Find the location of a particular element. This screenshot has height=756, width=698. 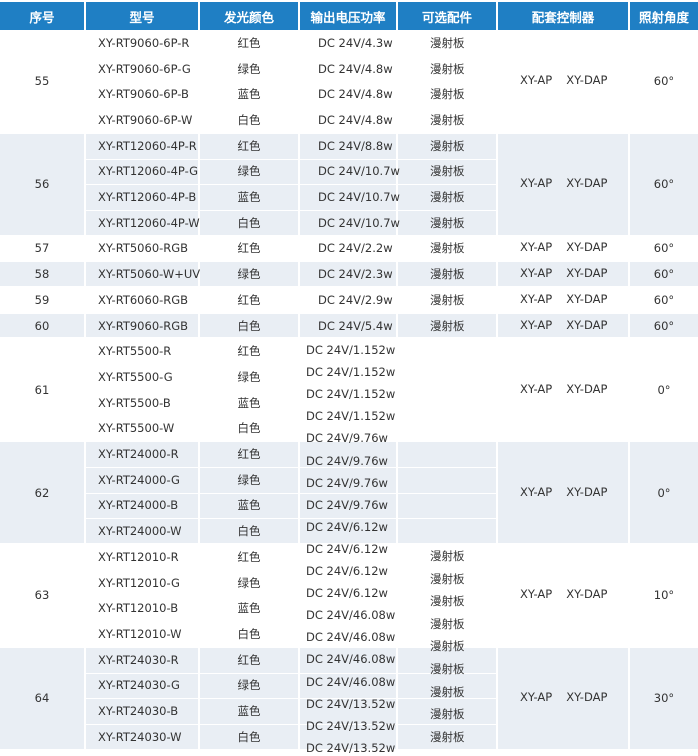

seq-number: 60 is located at coordinates (42, 325).